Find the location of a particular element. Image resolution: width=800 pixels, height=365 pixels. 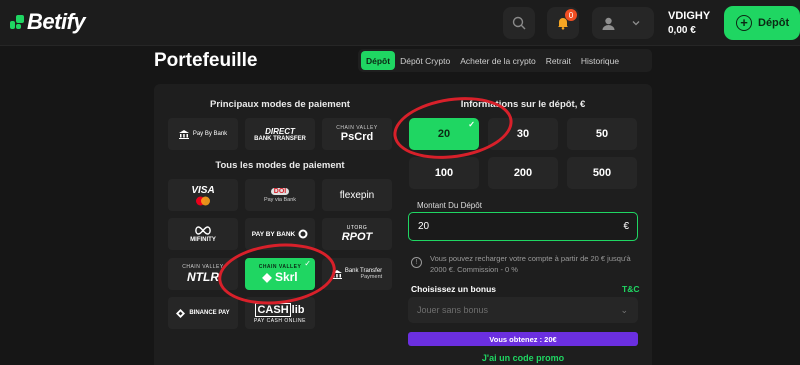

method-visa-mastercard: VISA is located at coordinates (203, 195).